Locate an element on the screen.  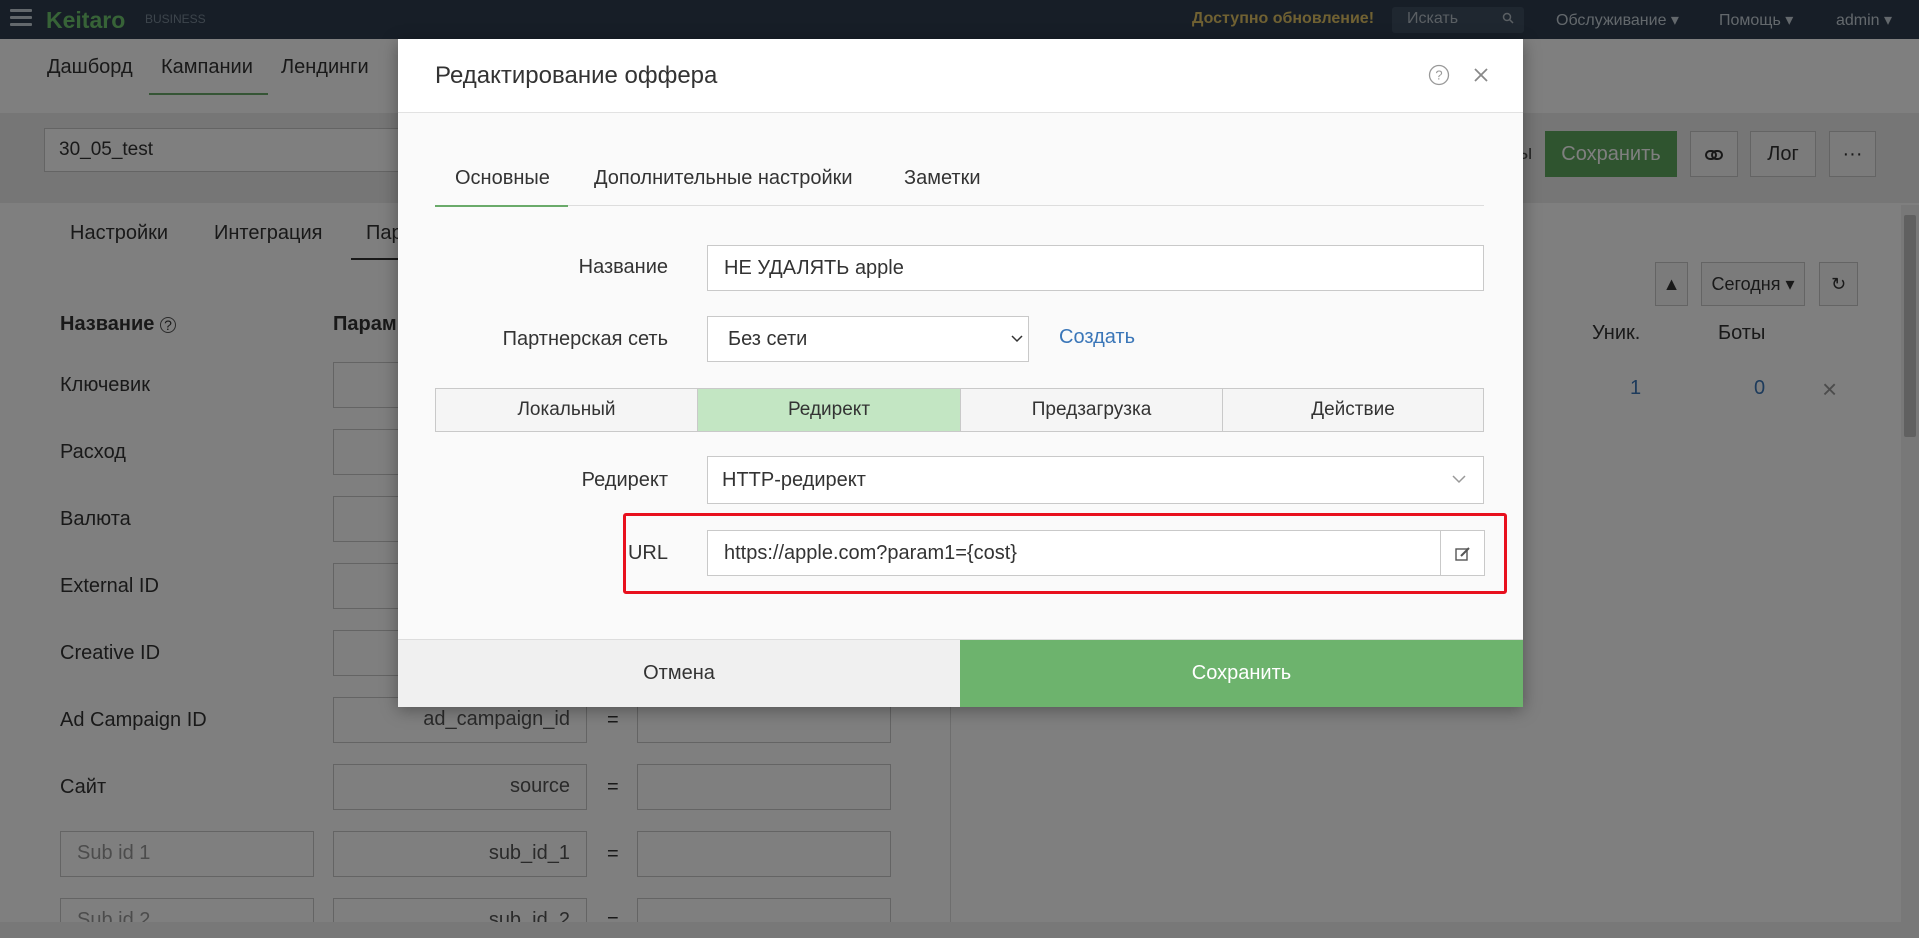
create-network-link: Создать is located at coordinates (1097, 337).